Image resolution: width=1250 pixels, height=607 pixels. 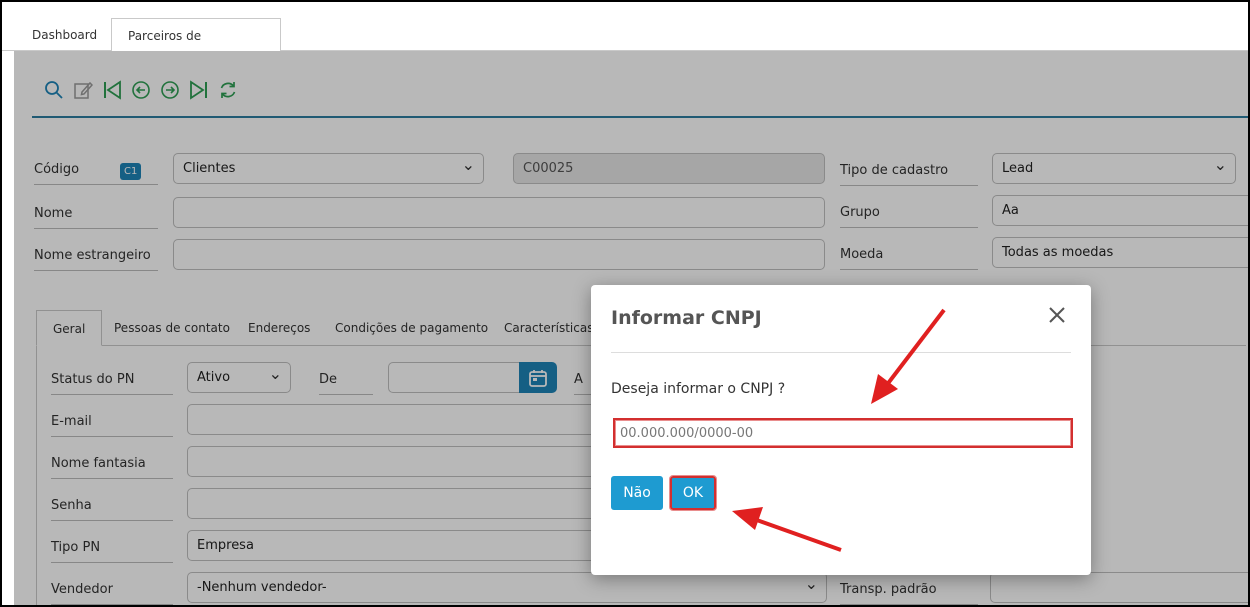 I want to click on dialog-divider, so click(x=841, y=352).